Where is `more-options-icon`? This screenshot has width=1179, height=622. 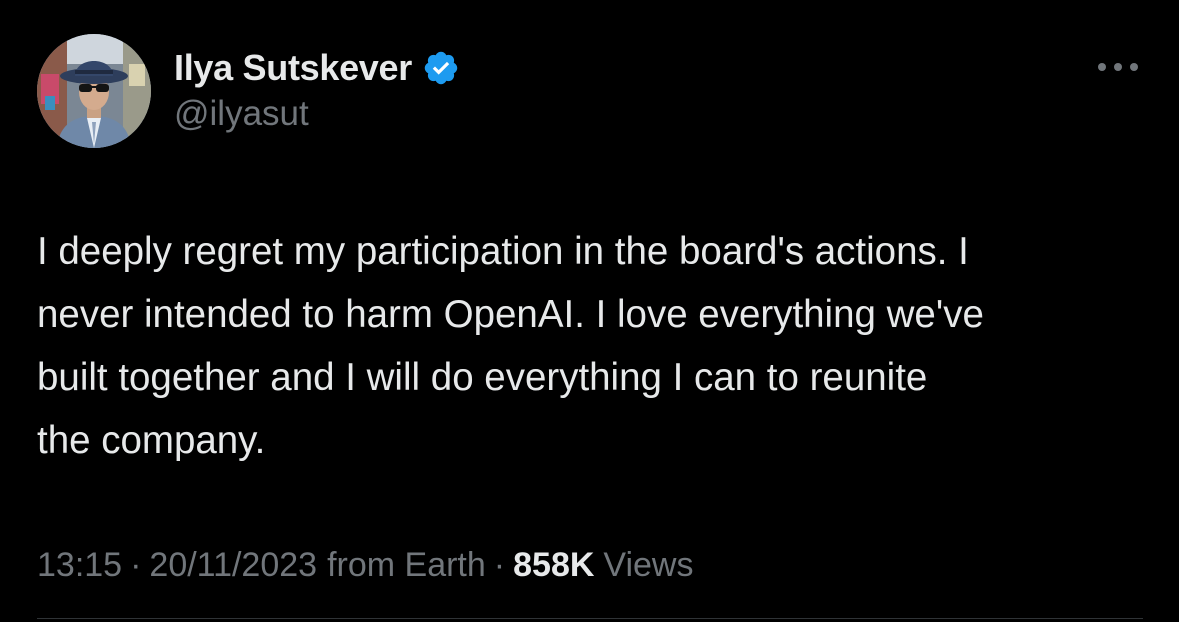
more-options-icon is located at coordinates (1118, 67).